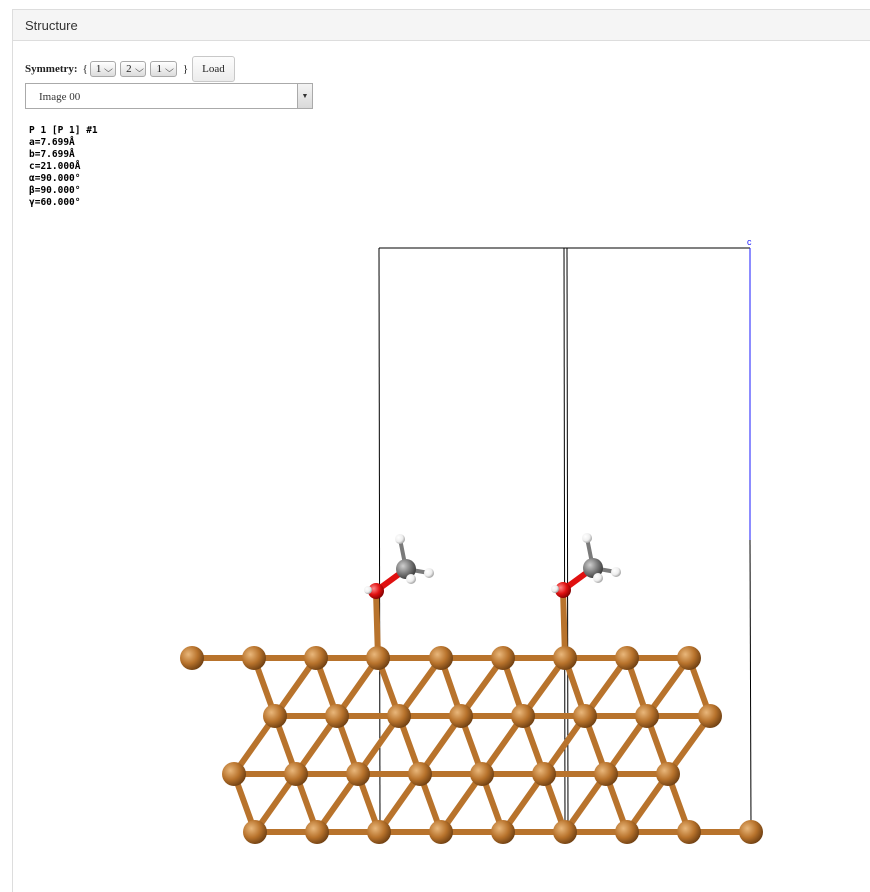 The width and height of the screenshot is (870, 892). I want to click on c-axis-label: c, so click(749, 242).